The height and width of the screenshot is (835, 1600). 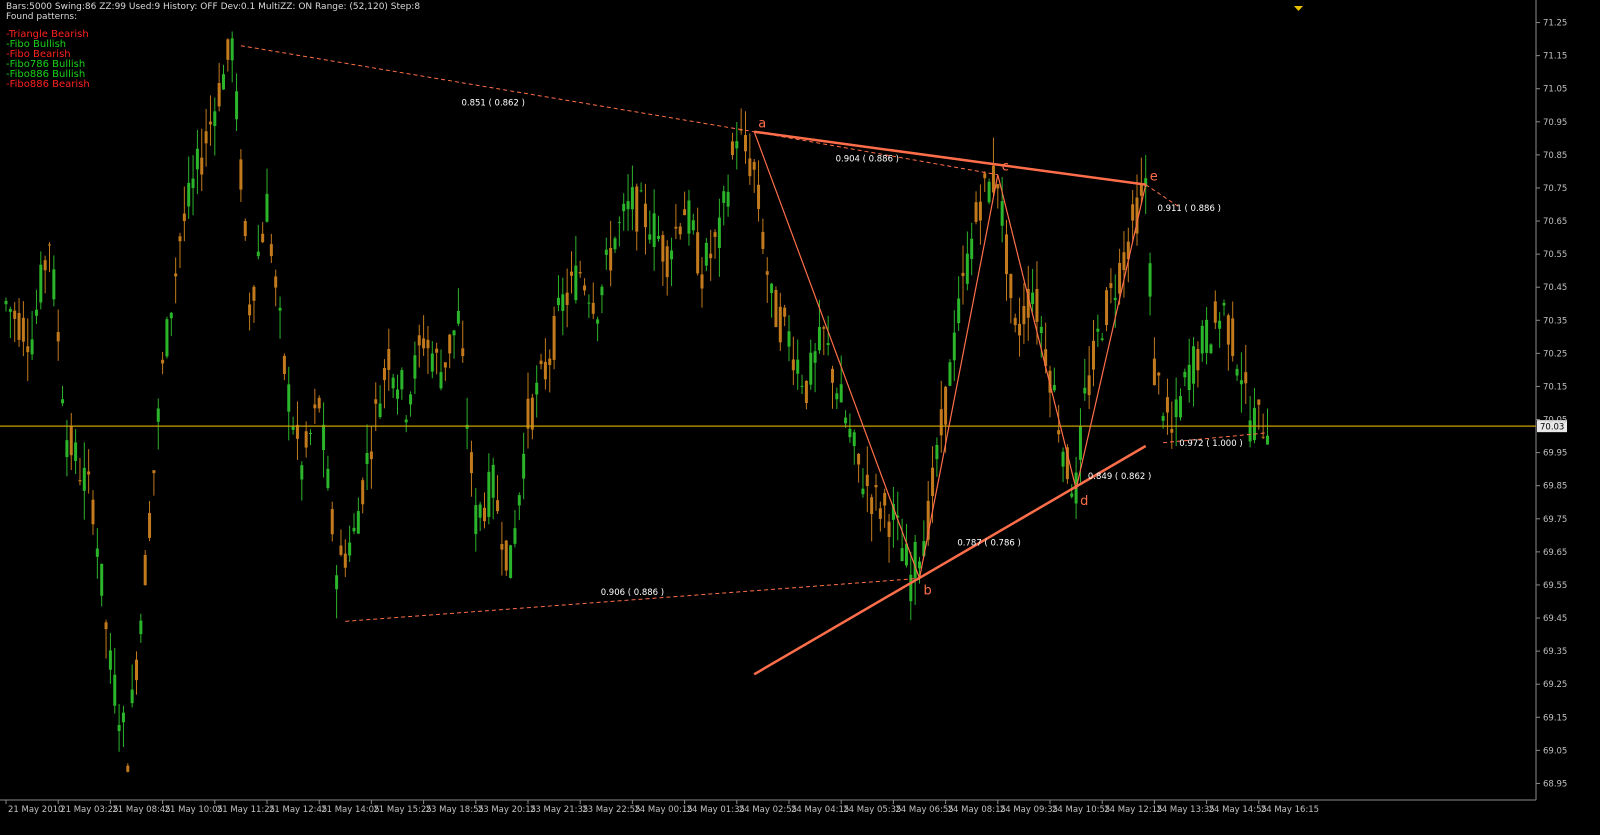 I want to click on x-tick-label: 24 May 01:35, so click(x=716, y=810).